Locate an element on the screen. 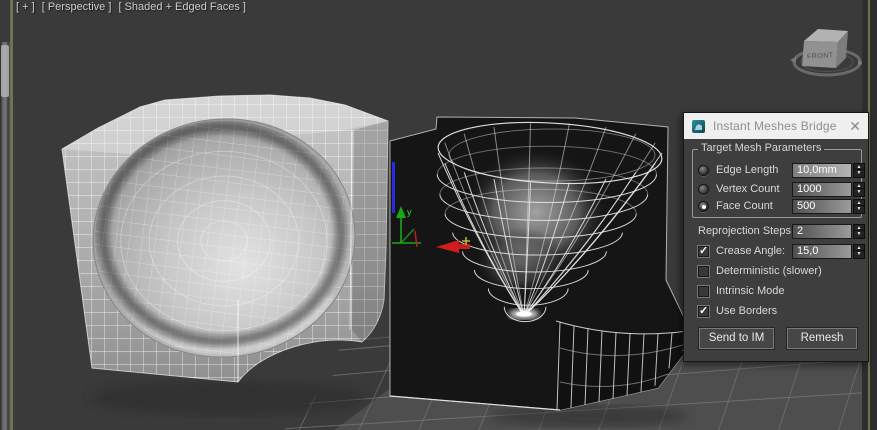  face-count-radio is located at coordinates (703, 206).